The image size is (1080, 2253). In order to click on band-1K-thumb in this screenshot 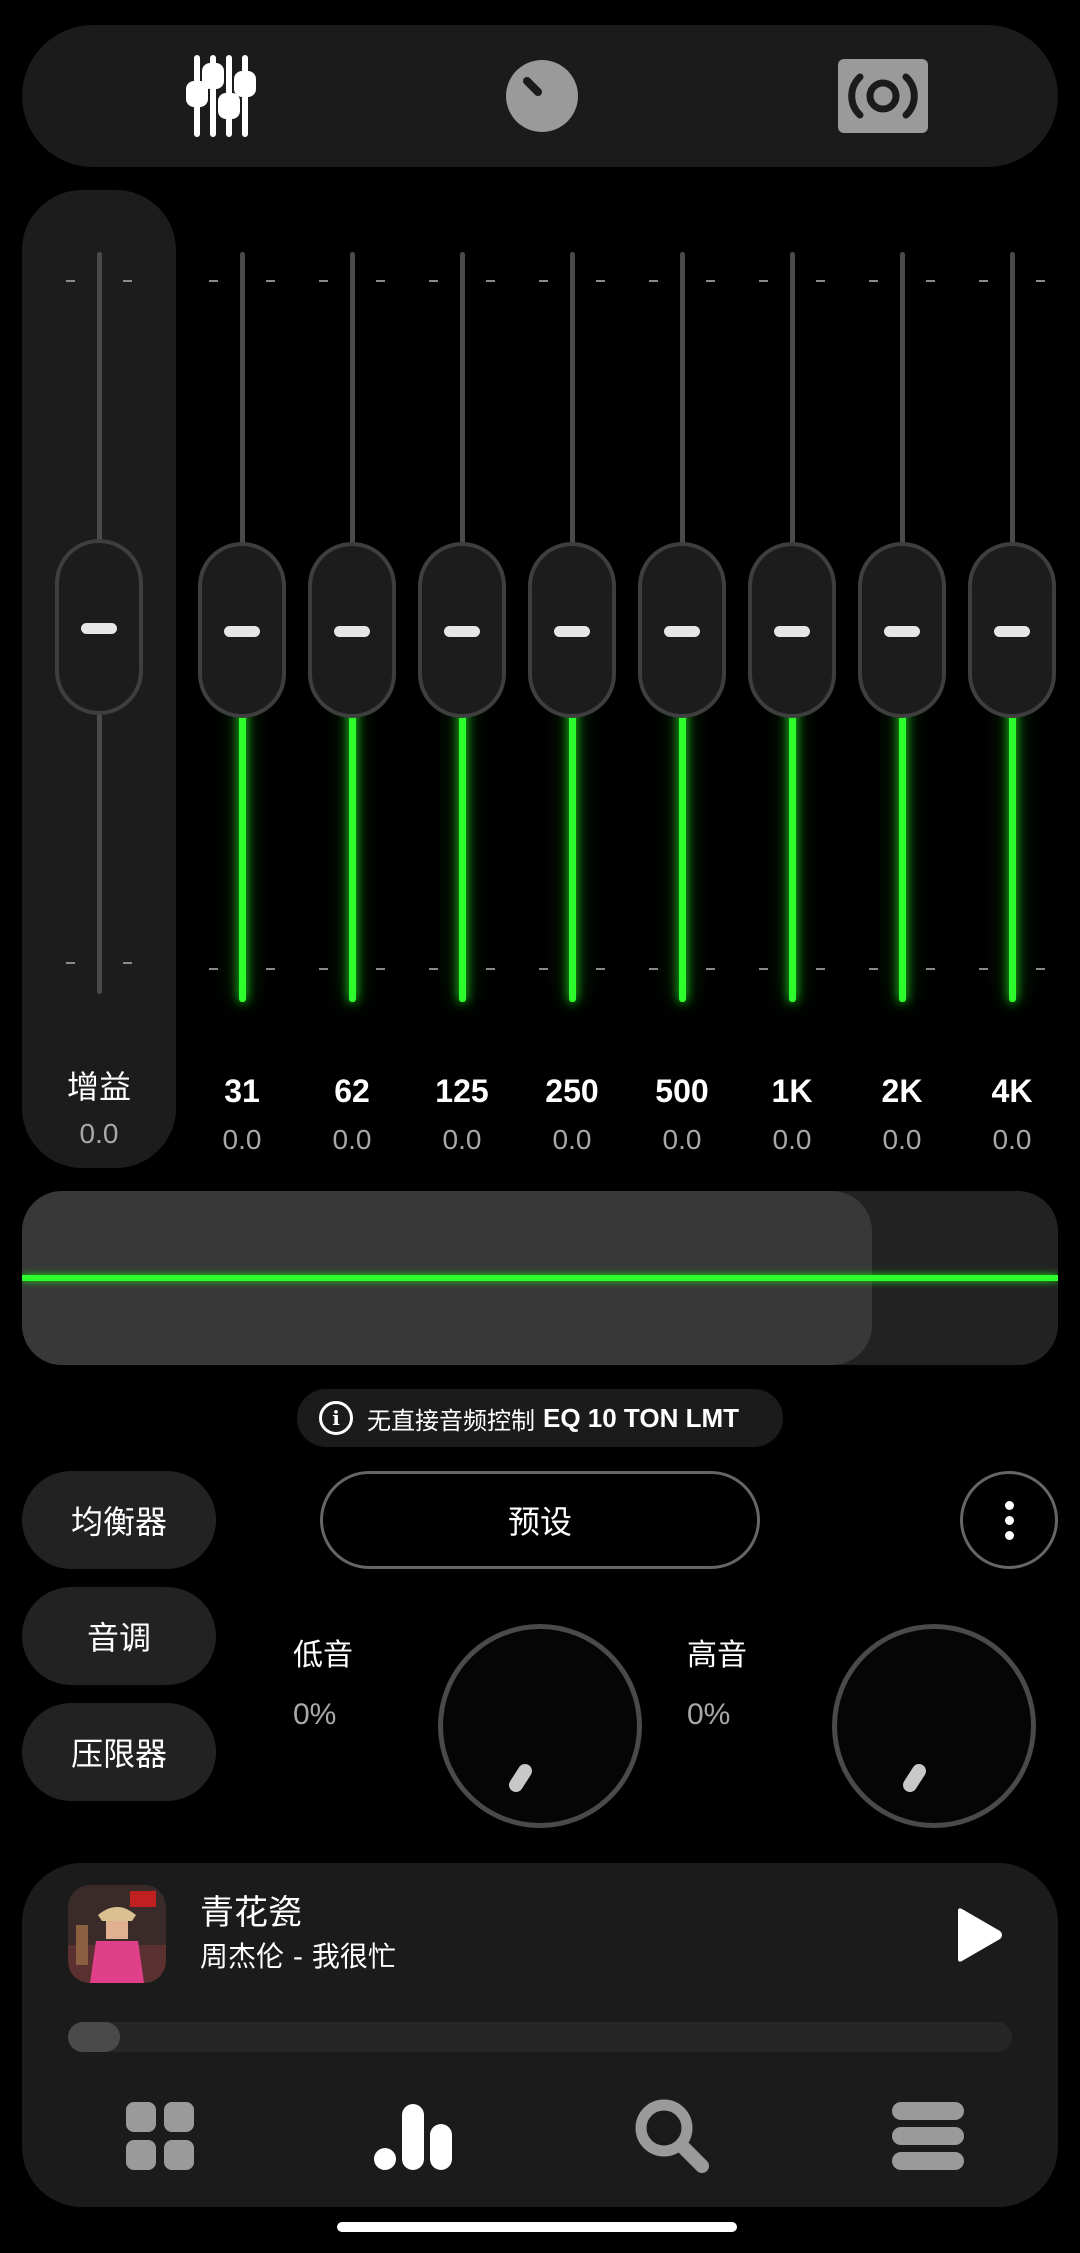, I will do `click(792, 630)`.